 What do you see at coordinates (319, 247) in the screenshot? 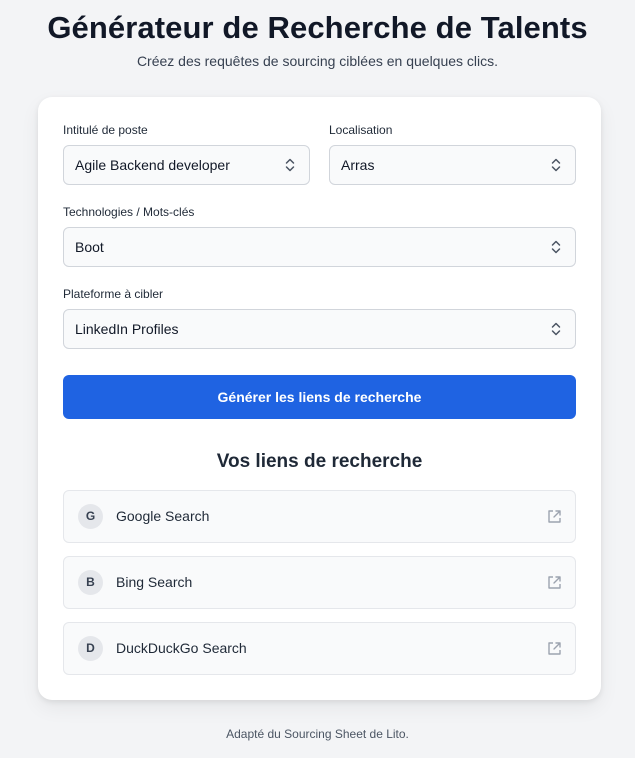
I see `keywords-select: Boot` at bounding box center [319, 247].